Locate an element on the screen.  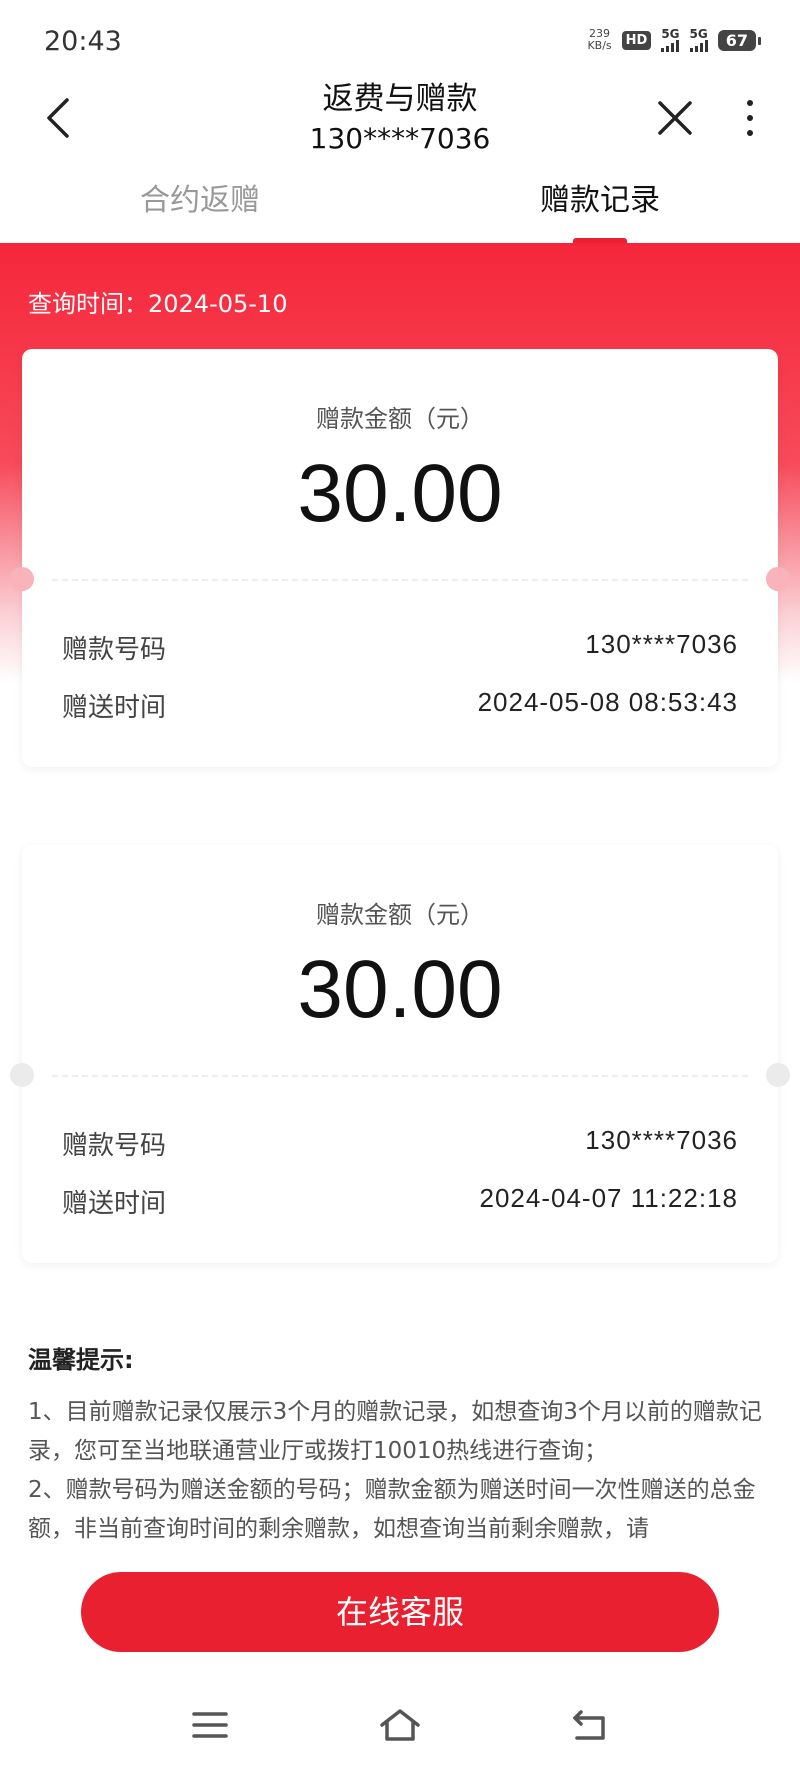
more-vertical-icon is located at coordinates (750, 118).